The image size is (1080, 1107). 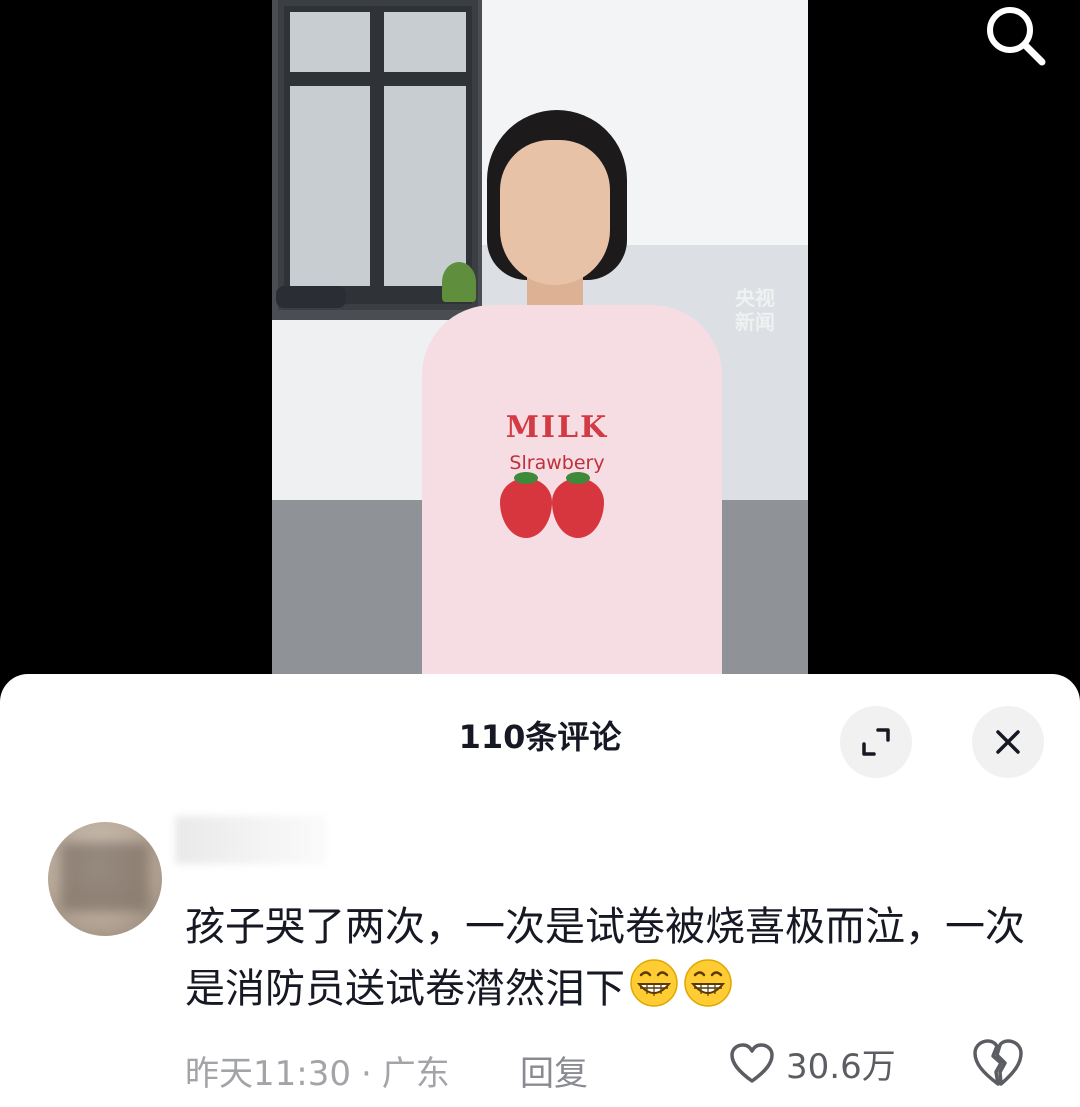 I want to click on comments-count-title: 110条评论, so click(x=540, y=737).